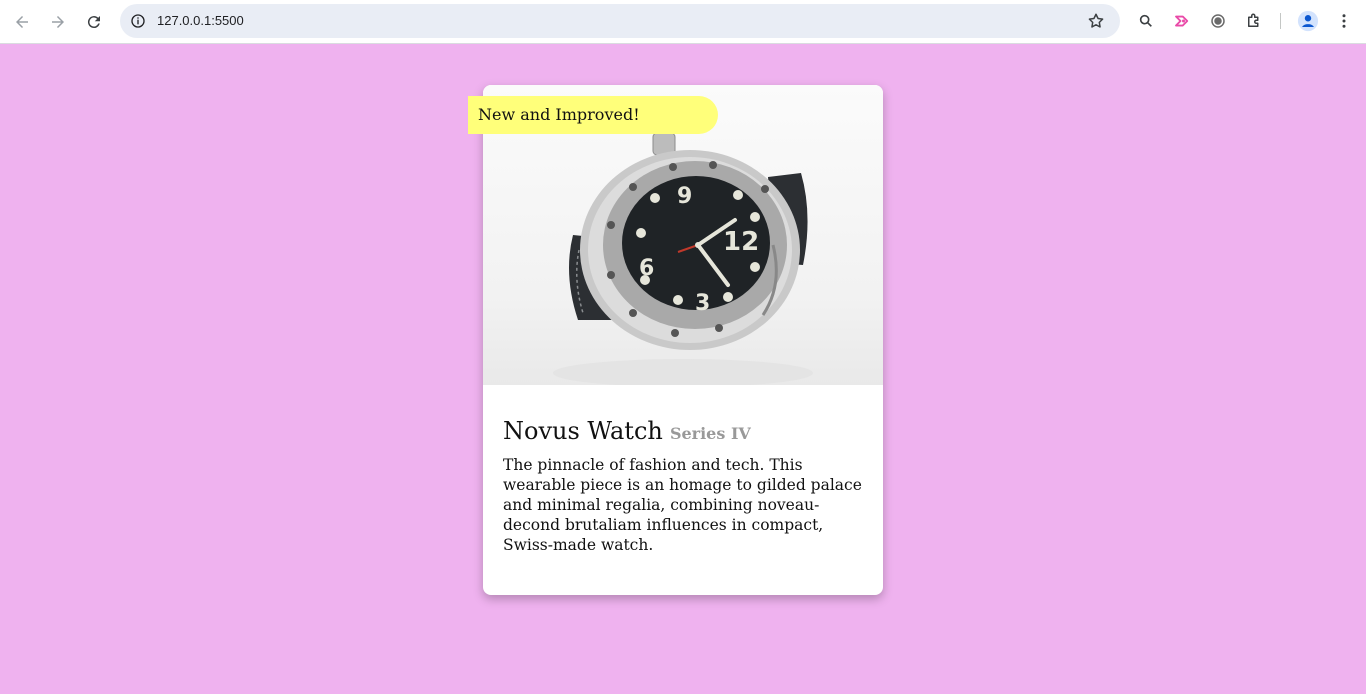 This screenshot has height=694, width=1366. Describe the element at coordinates (1308, 21) in the screenshot. I see `profile-avatar-icon` at that location.